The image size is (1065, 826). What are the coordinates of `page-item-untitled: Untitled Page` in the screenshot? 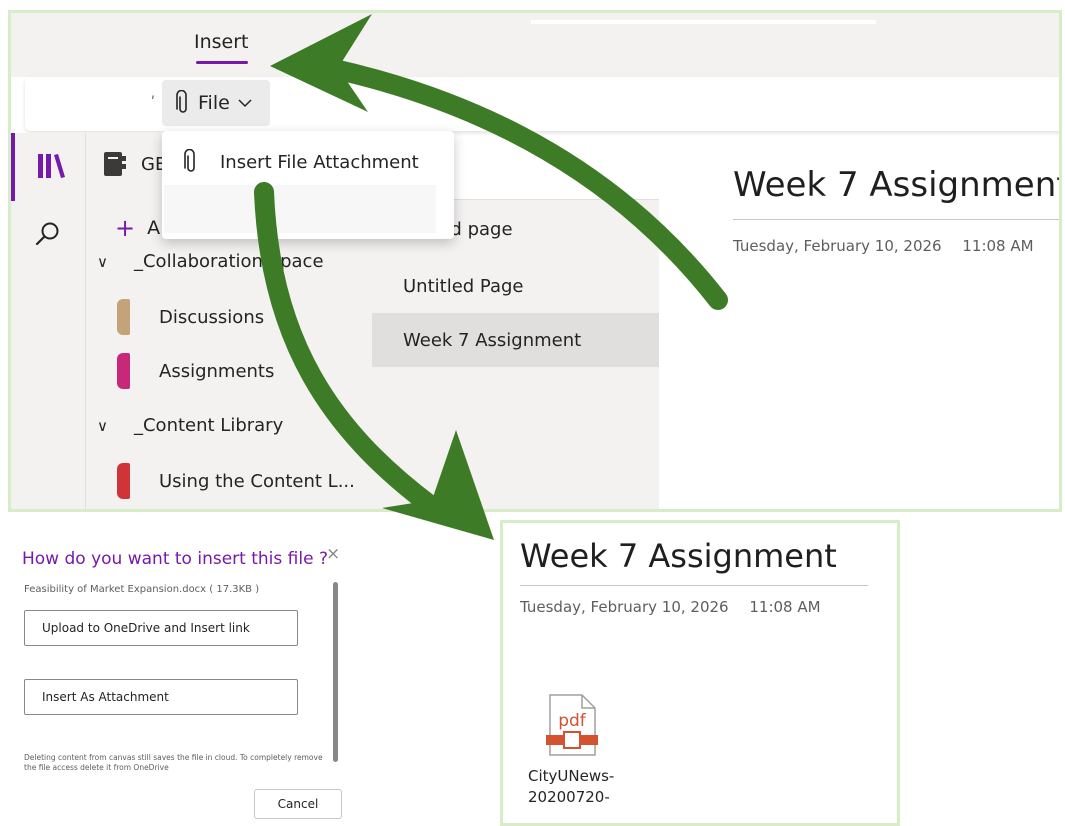 It's located at (515, 286).